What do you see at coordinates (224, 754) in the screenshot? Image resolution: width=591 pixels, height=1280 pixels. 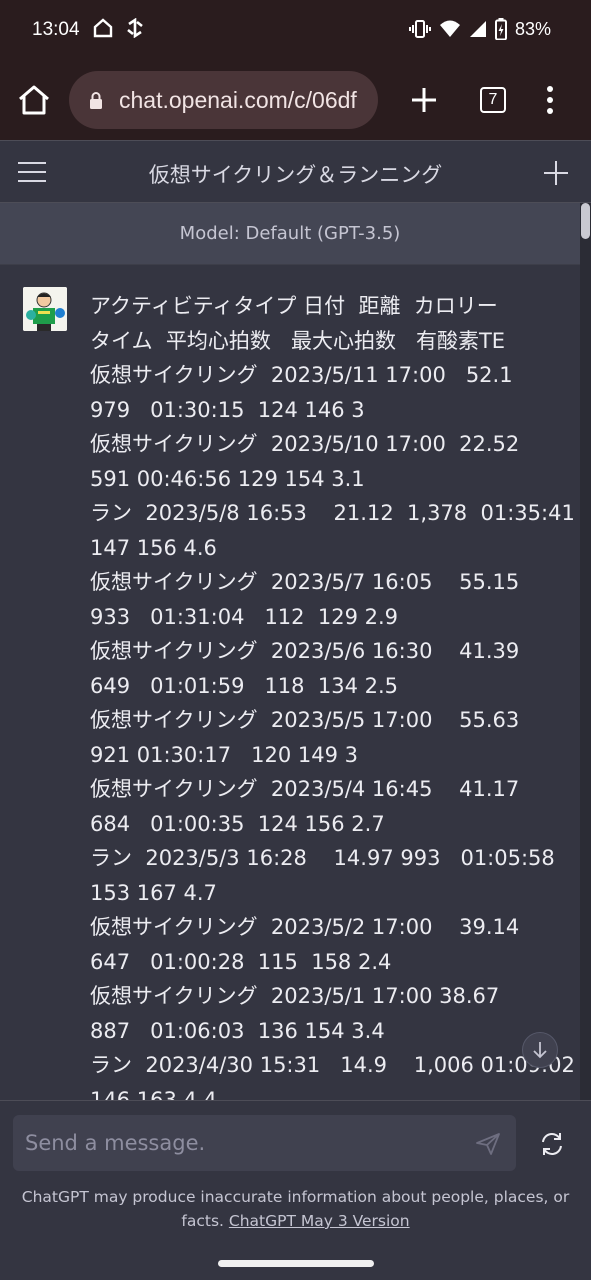 I see `message-line: 921 01:30:17 120 149 3` at bounding box center [224, 754].